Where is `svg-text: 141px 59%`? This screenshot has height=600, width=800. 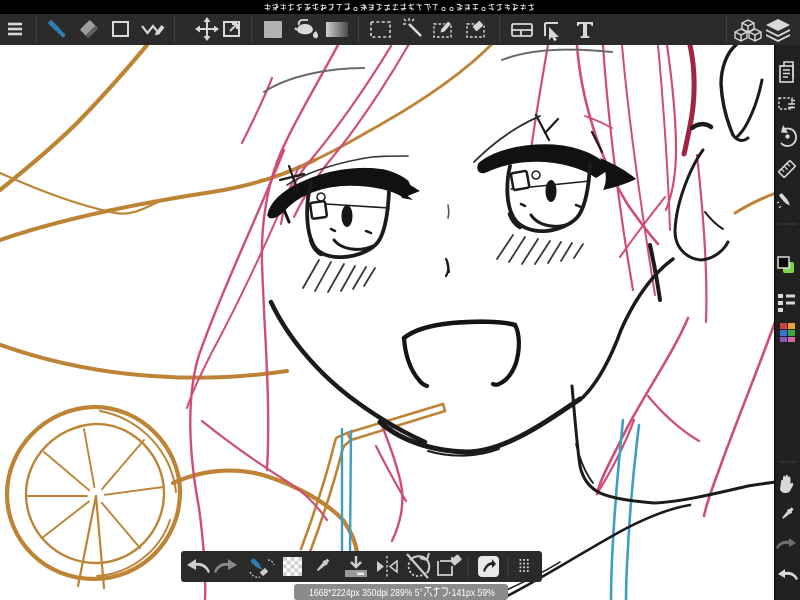
svg-text: 141px 59% is located at coordinates (473, 593).